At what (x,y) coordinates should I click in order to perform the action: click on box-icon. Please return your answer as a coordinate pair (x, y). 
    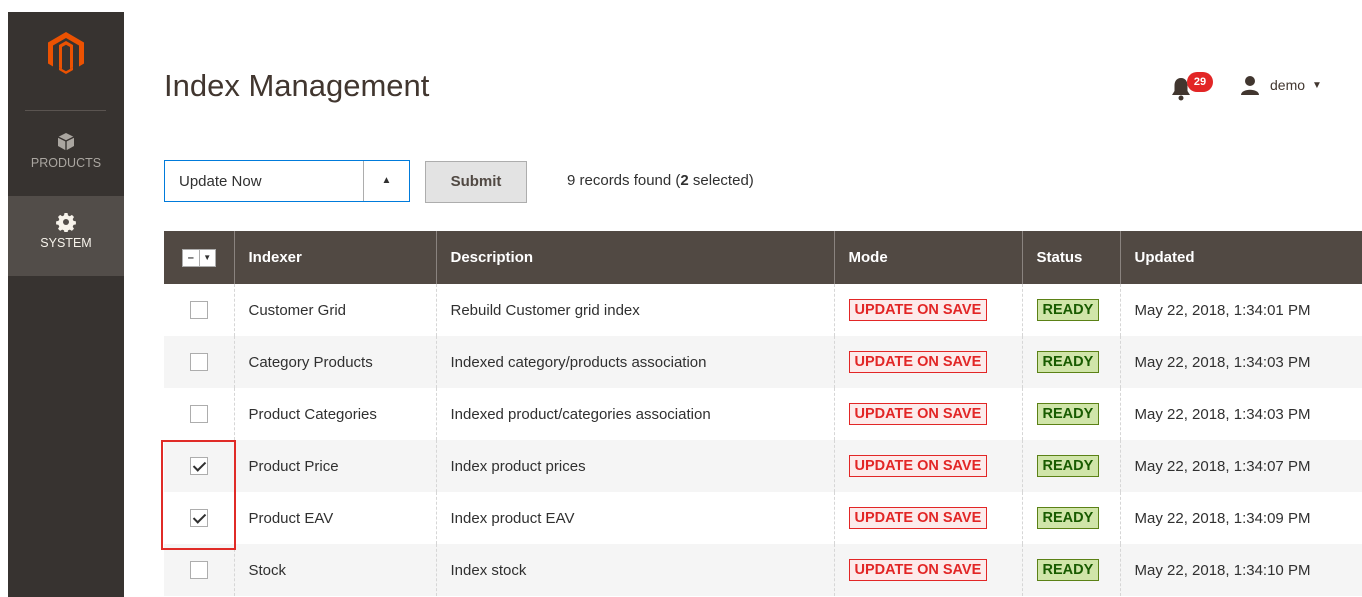
    Looking at the image, I should click on (66, 142).